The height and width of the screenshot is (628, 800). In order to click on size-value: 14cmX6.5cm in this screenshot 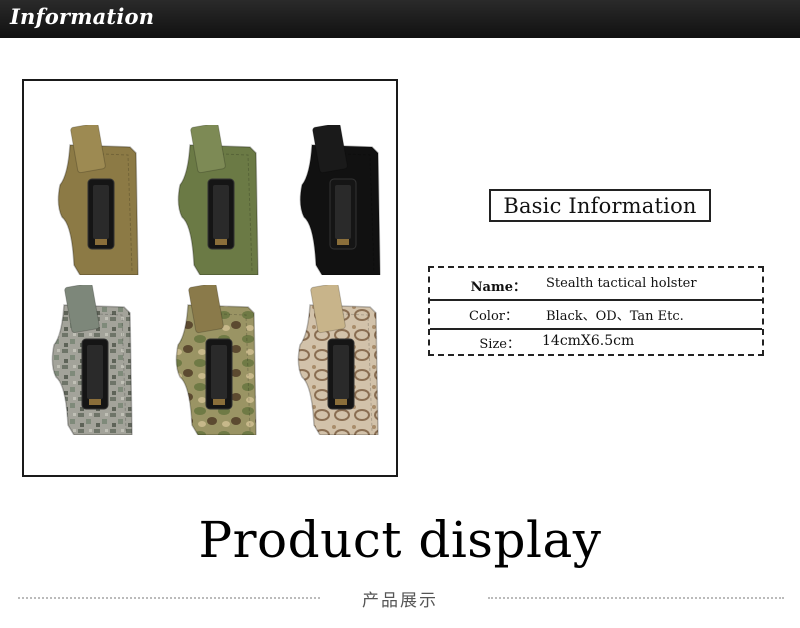, I will do `click(588, 341)`.